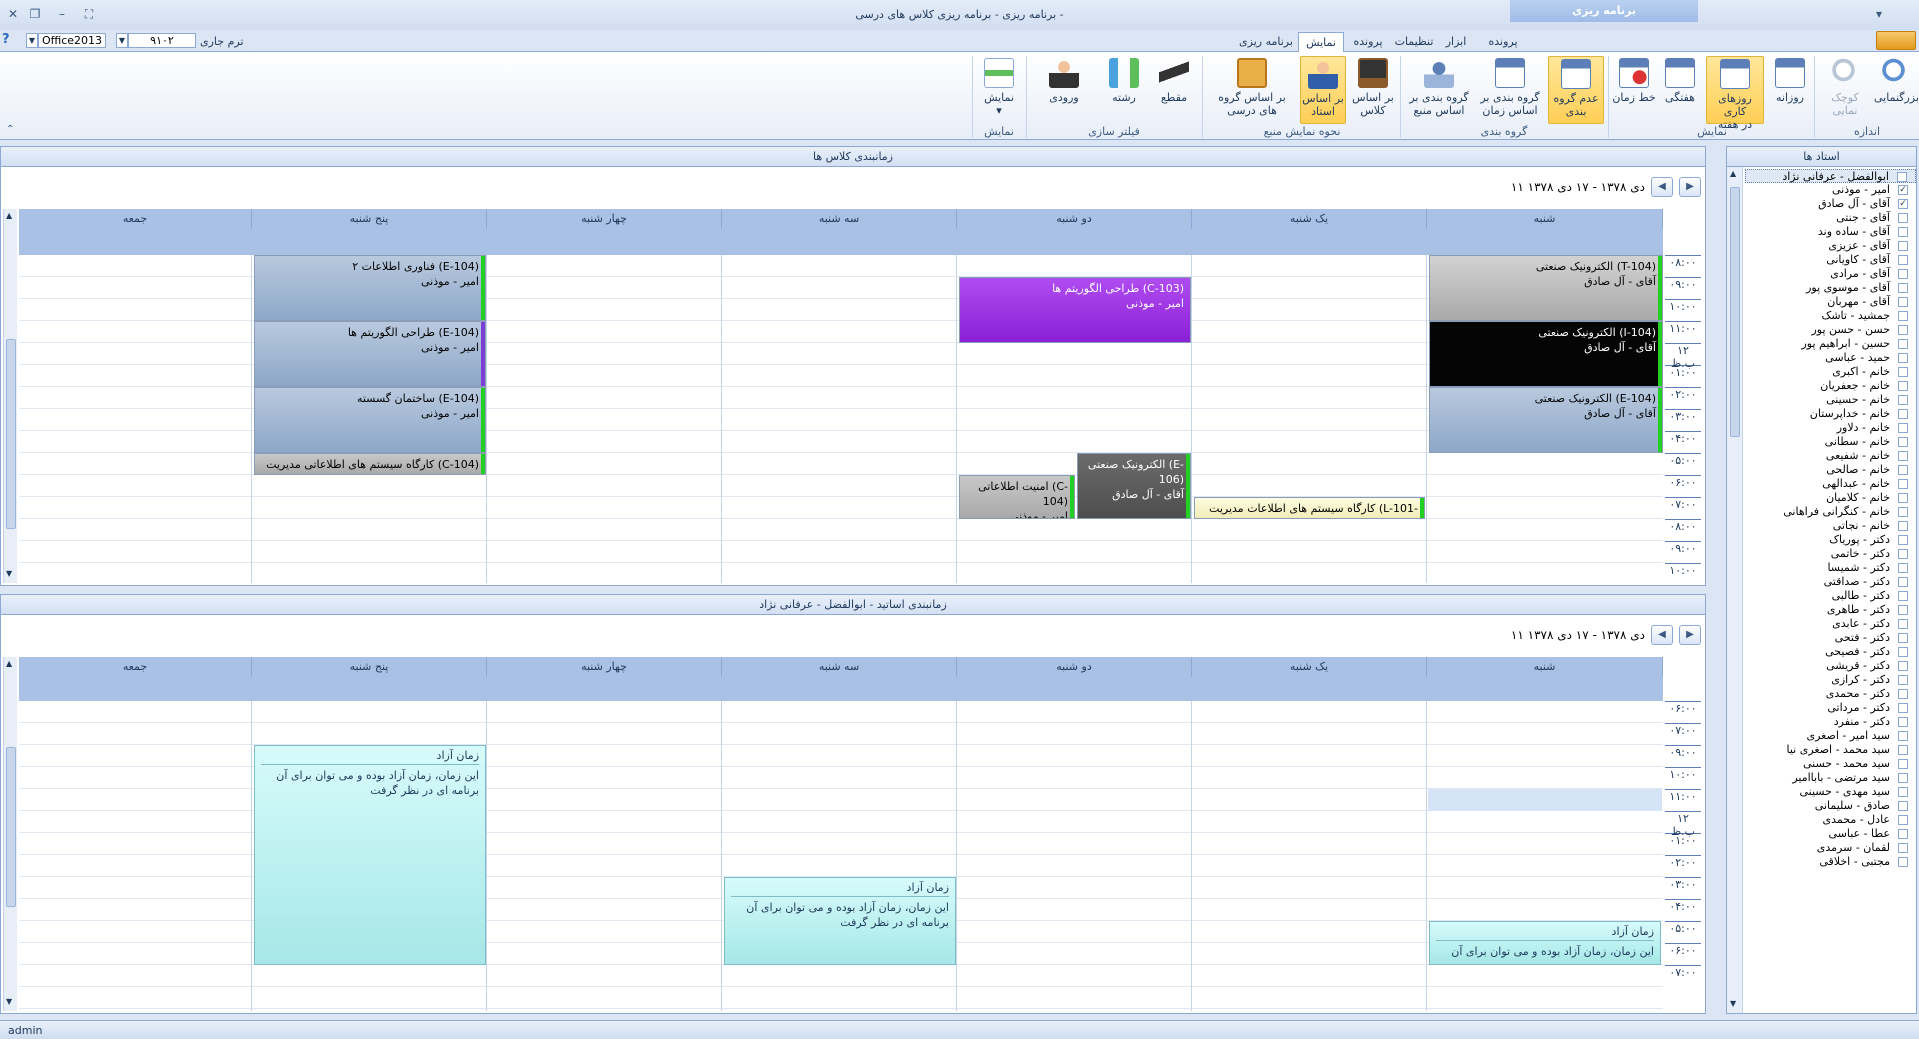 The height and width of the screenshot is (1039, 1919). Describe the element at coordinates (1830, 540) in the screenshot. I see `teacher-list-item: دکتر - پوریاک` at that location.